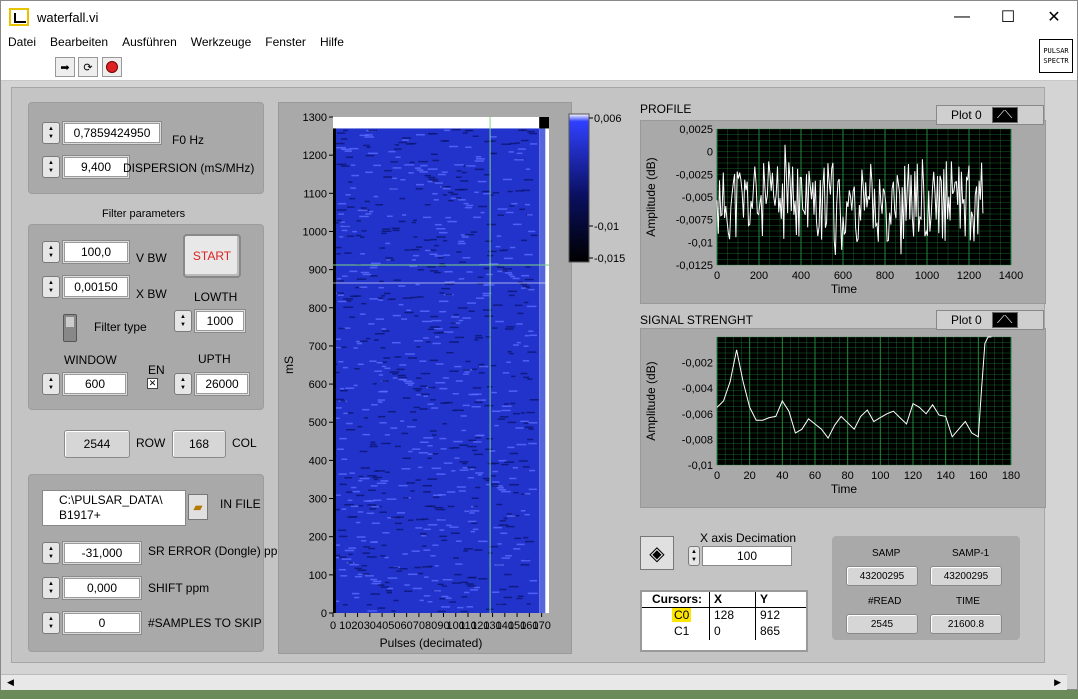  I want to click on lowth-control: ▲ ▼ 1000, so click(210, 321).